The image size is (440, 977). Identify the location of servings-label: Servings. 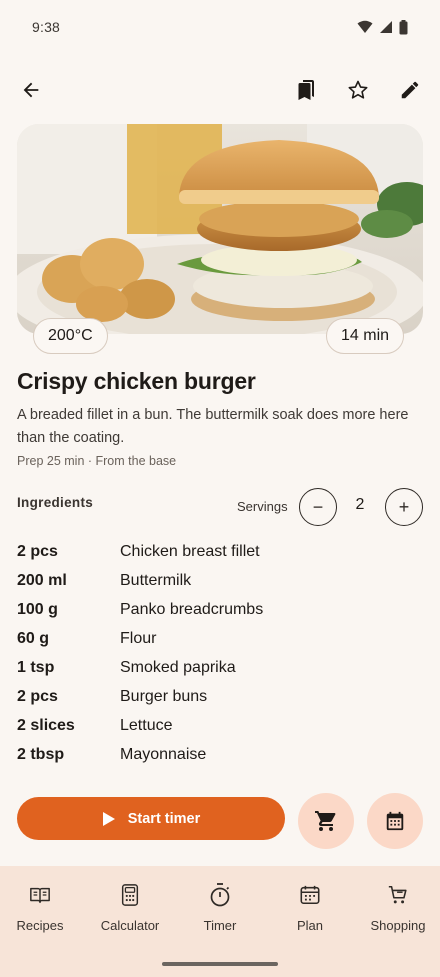
(262, 506).